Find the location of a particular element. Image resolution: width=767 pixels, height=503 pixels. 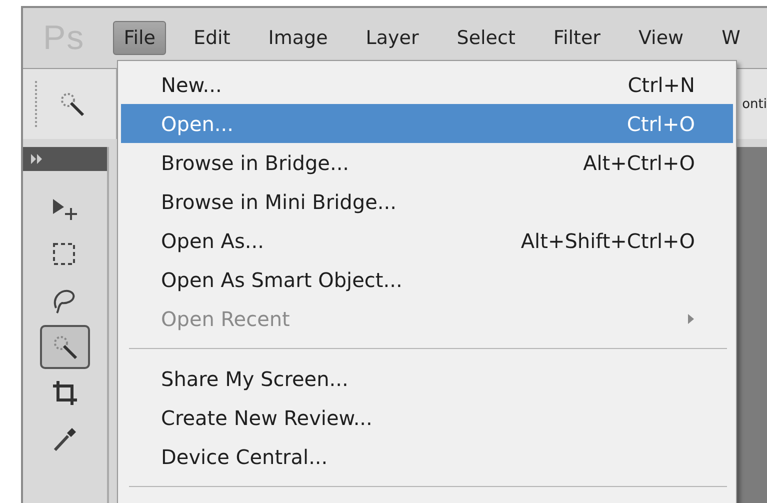

shortcut-label: Alt+Ctrl+O is located at coordinates (639, 162).